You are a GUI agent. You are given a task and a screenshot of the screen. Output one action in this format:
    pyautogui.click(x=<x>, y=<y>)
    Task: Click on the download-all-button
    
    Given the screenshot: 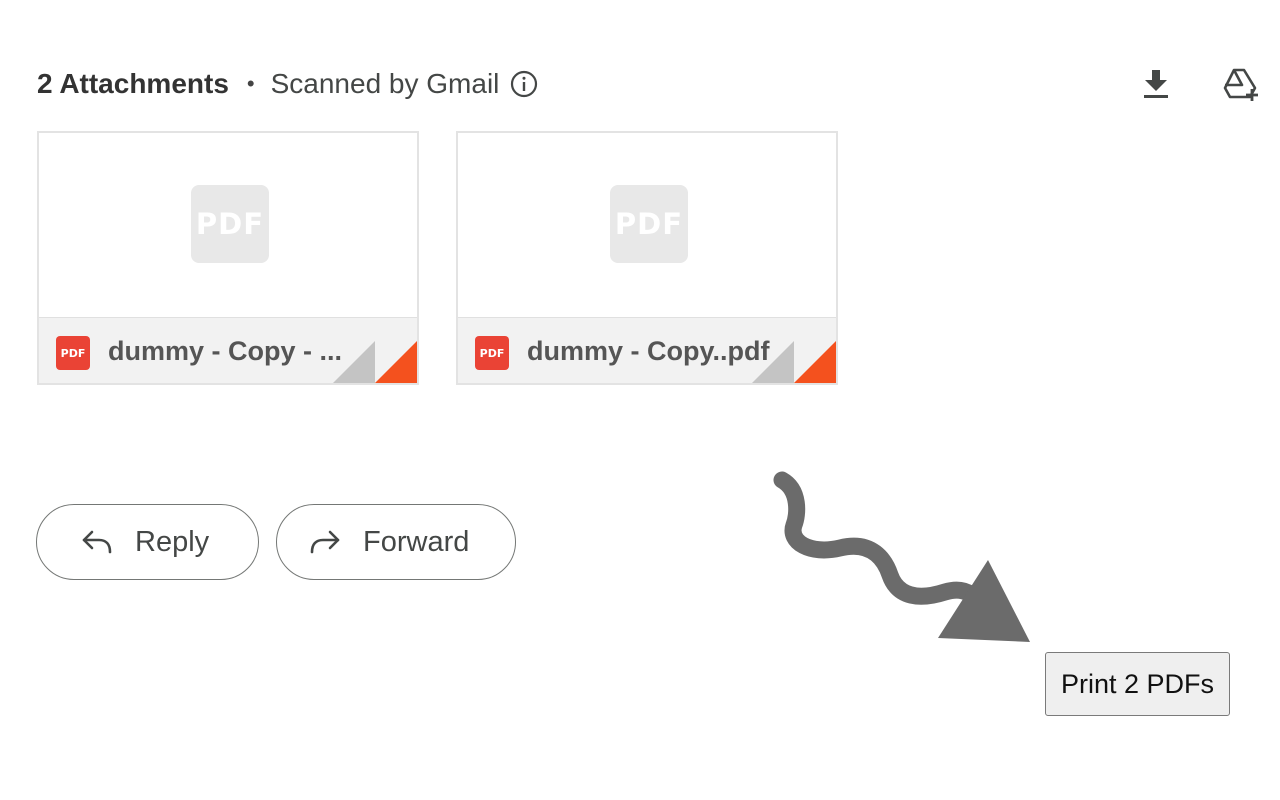 What is the action you would take?
    pyautogui.click(x=1156, y=84)
    